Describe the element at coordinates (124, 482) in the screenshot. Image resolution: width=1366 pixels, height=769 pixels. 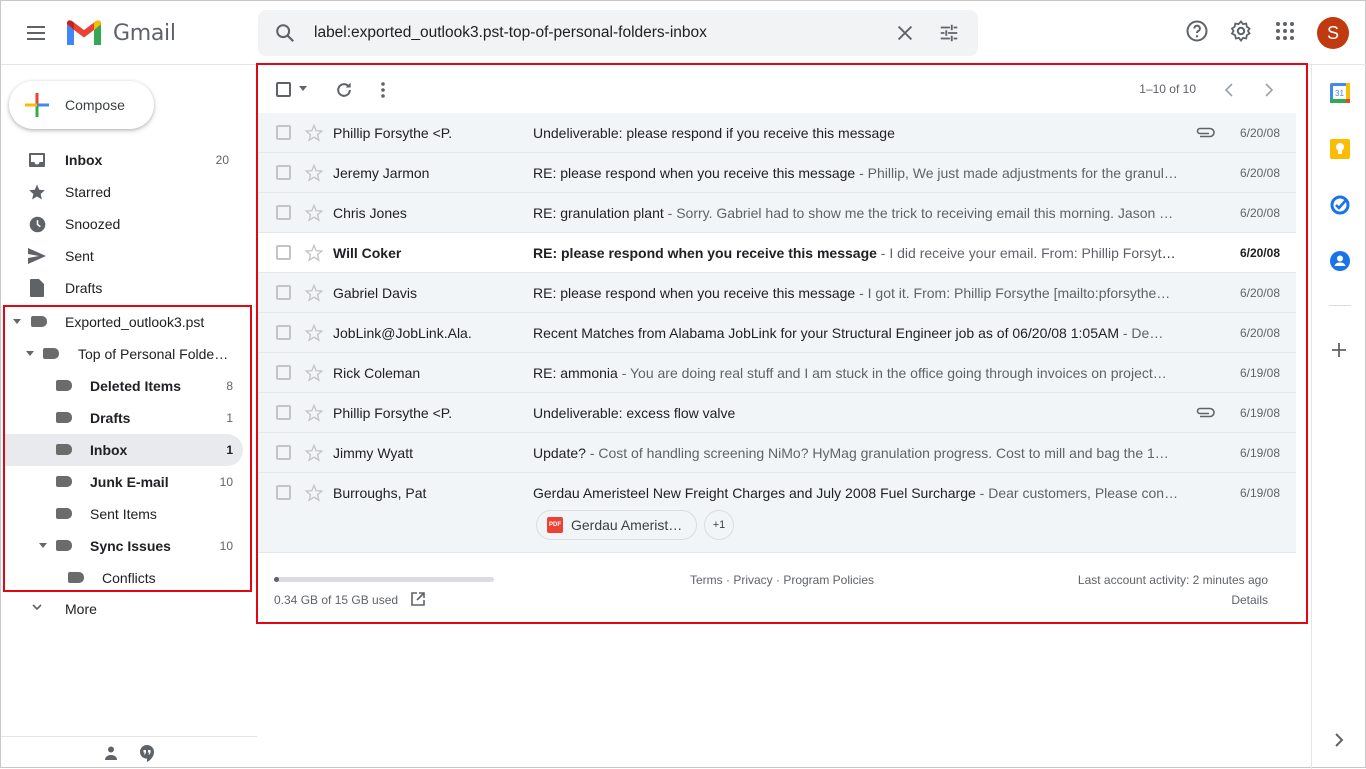
I see `label-junk-email: Junk E-mail 10` at that location.